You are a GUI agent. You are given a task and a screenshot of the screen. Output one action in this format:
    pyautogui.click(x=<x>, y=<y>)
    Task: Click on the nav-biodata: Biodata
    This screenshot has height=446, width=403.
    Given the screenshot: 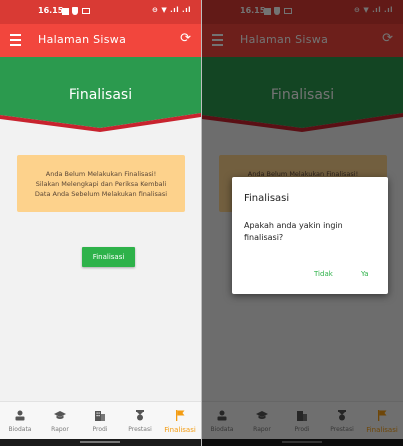 What is the action you would take?
    pyautogui.click(x=20, y=421)
    